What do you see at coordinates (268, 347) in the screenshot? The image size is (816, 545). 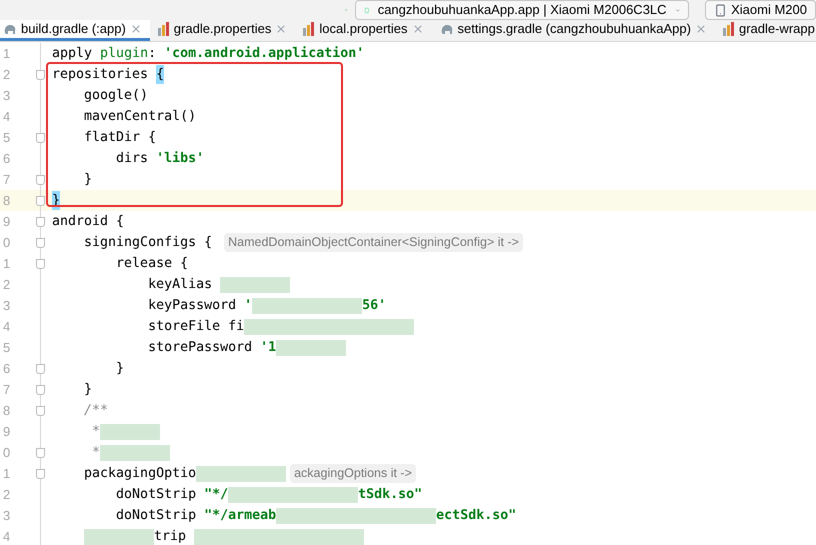 I see `code-string: '1` at bounding box center [268, 347].